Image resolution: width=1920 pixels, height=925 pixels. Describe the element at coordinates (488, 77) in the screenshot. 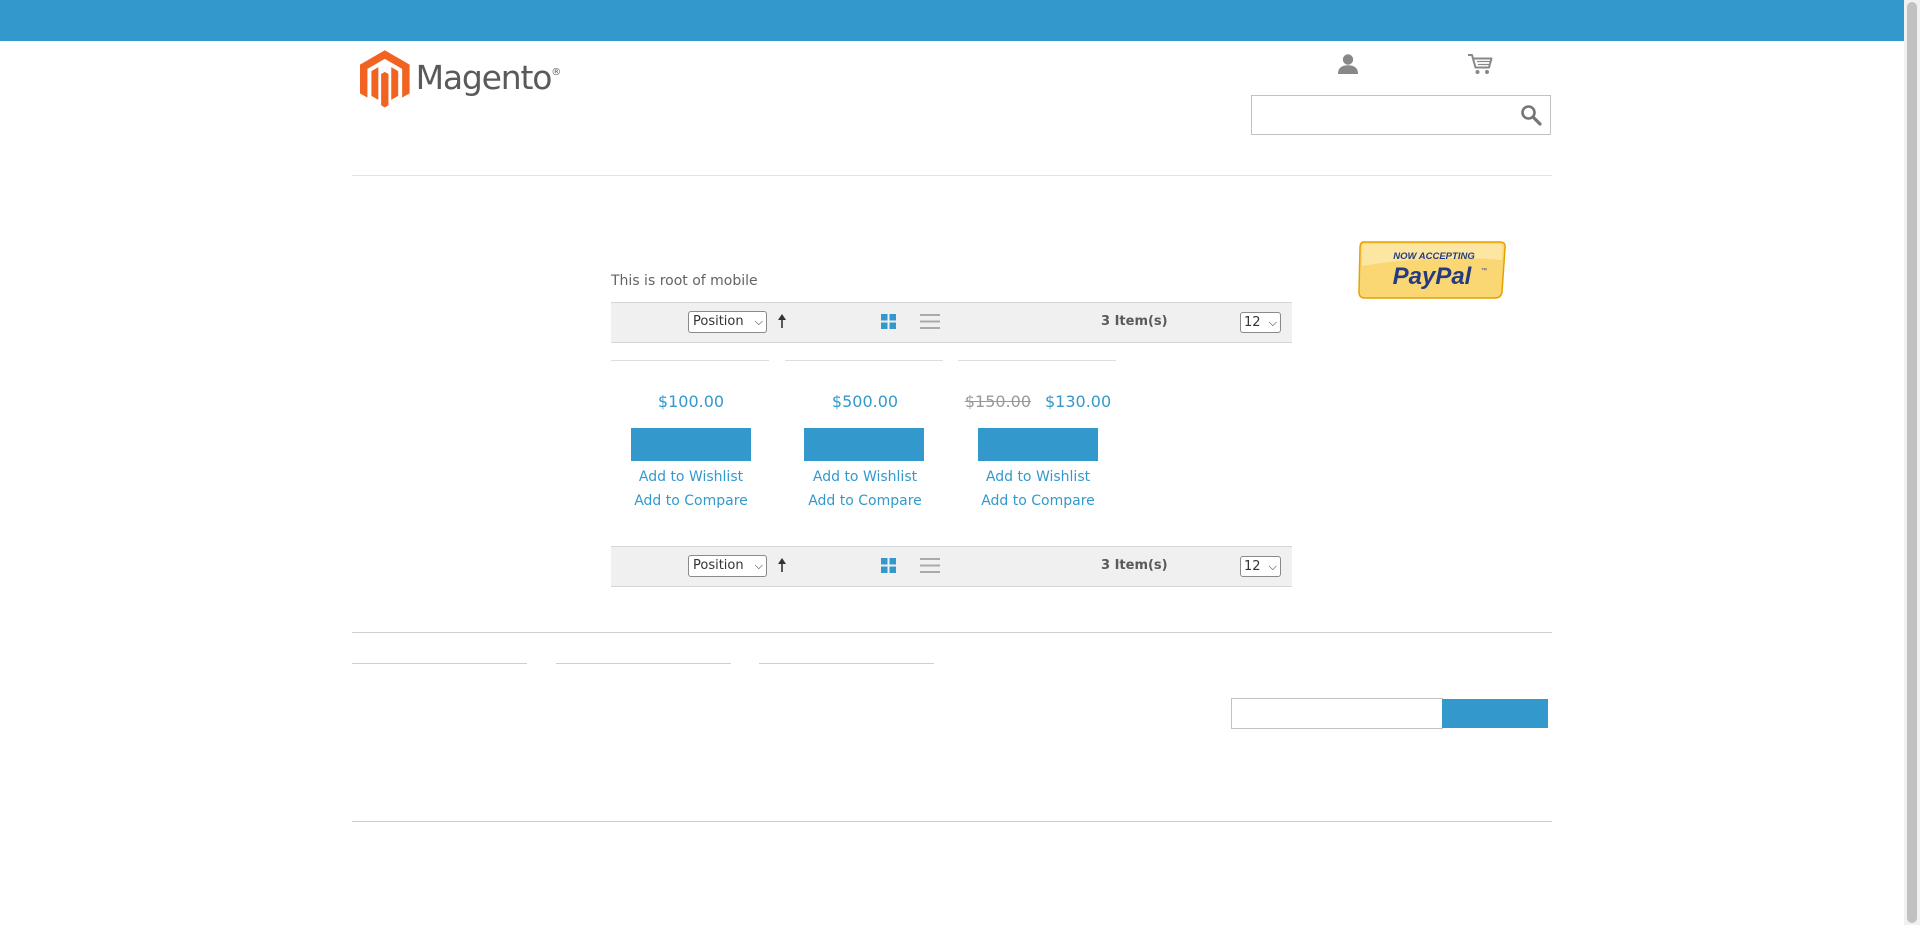

I see `logo-wordmark: Magento®` at that location.